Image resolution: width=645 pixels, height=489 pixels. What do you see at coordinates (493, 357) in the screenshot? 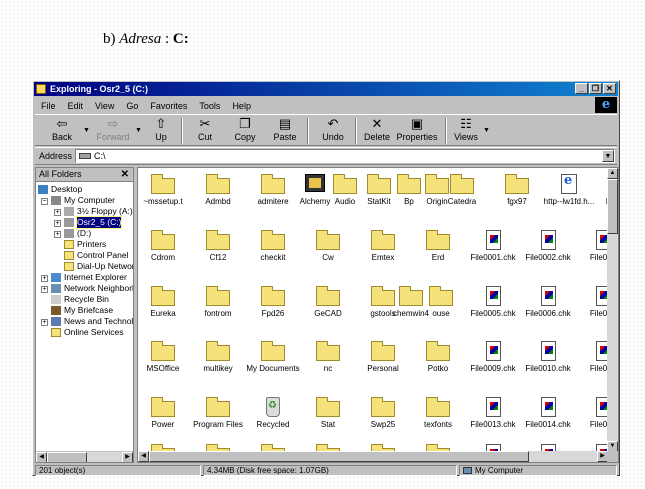
I see `file-item: File0009.chk` at bounding box center [493, 357].